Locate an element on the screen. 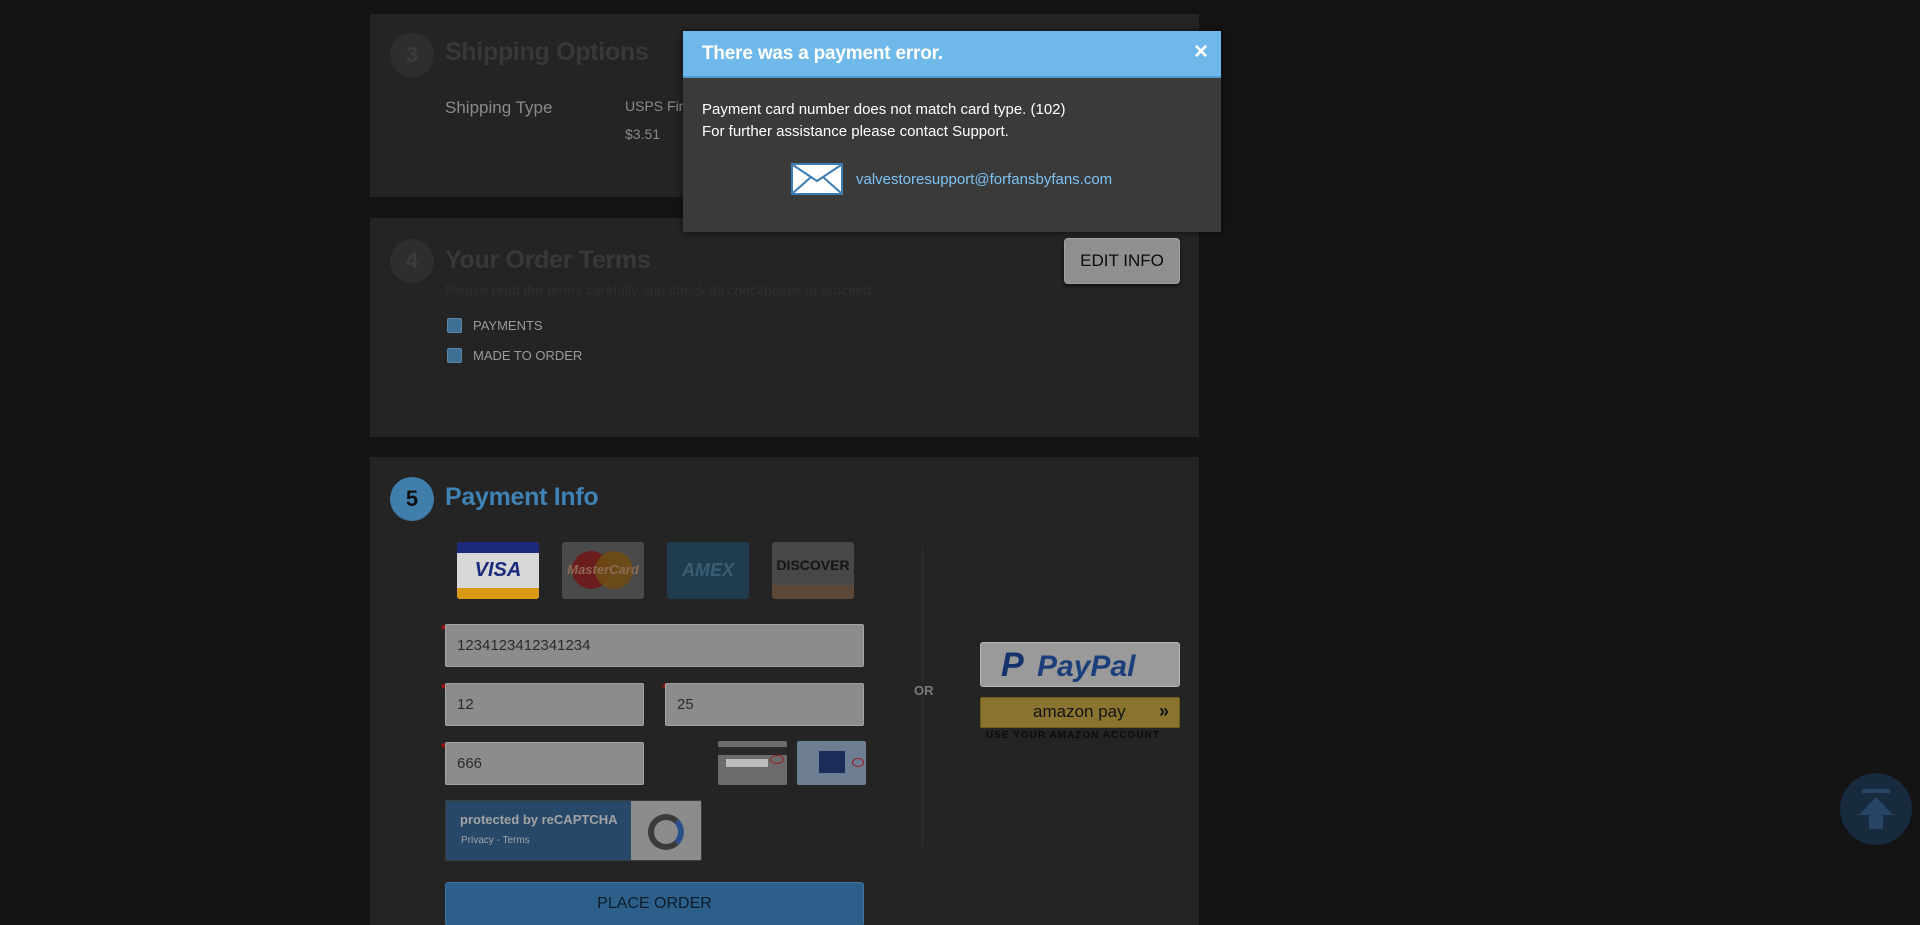 The image size is (1920, 925). expiry-year-input: 25 is located at coordinates (764, 704).